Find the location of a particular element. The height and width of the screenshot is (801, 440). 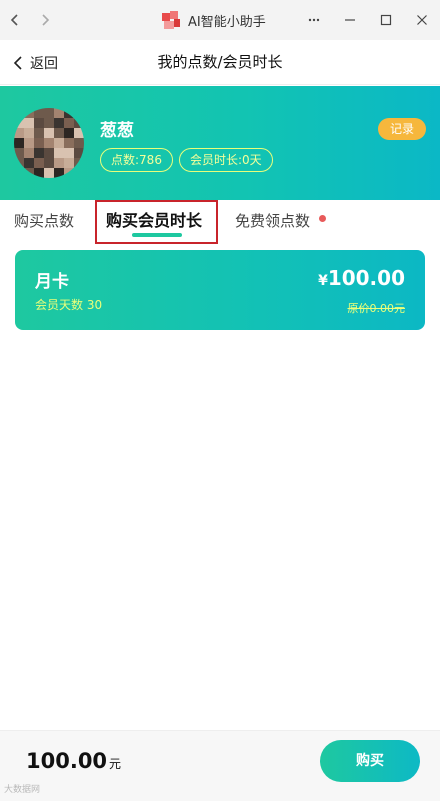

plan-original-price: 原价0.00元 is located at coordinates (376, 308).